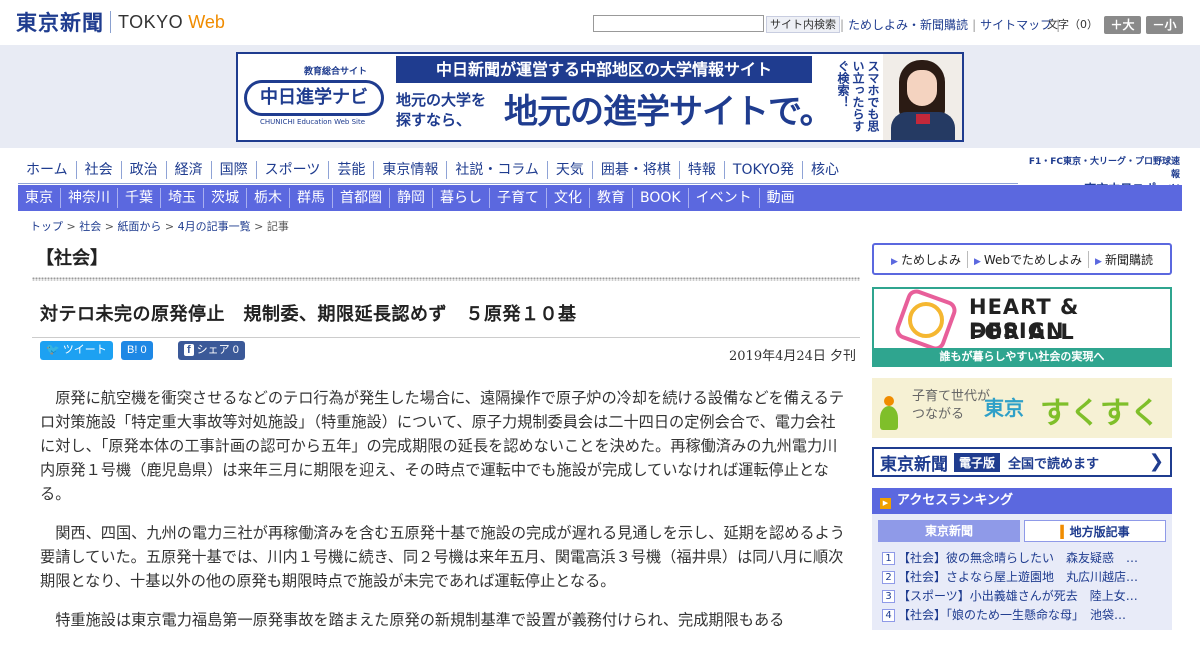  I want to click on breadcrumb-print: 紙面から, so click(139, 226).